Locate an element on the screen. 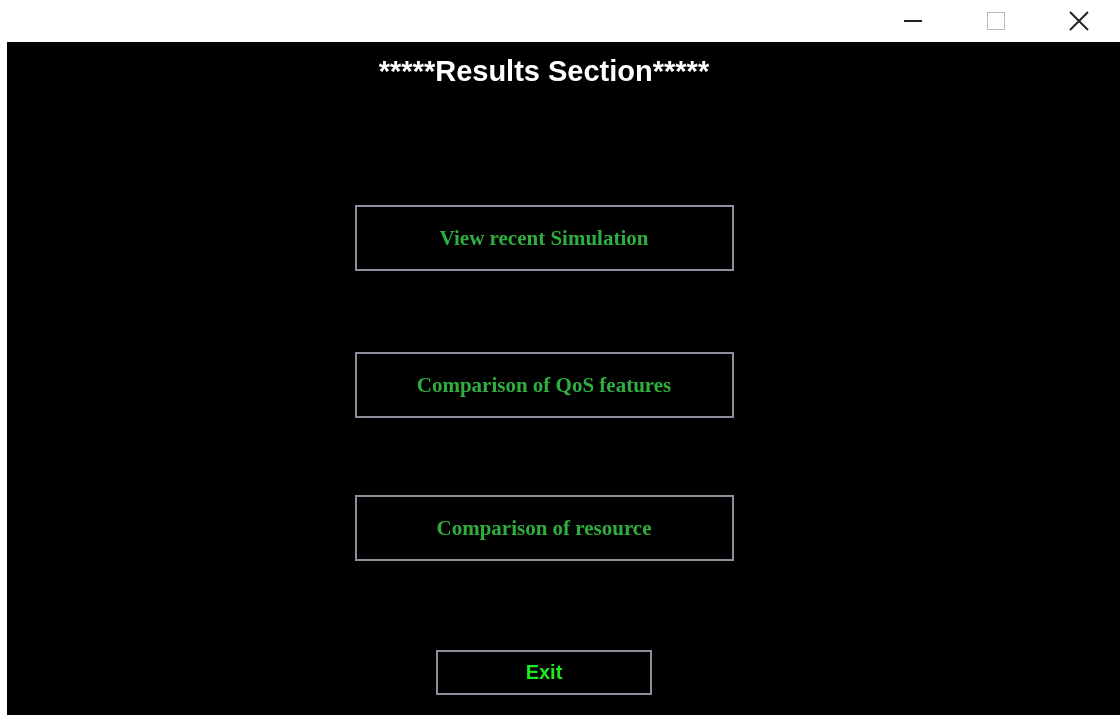  minimize-icon is located at coordinates (912, 21).